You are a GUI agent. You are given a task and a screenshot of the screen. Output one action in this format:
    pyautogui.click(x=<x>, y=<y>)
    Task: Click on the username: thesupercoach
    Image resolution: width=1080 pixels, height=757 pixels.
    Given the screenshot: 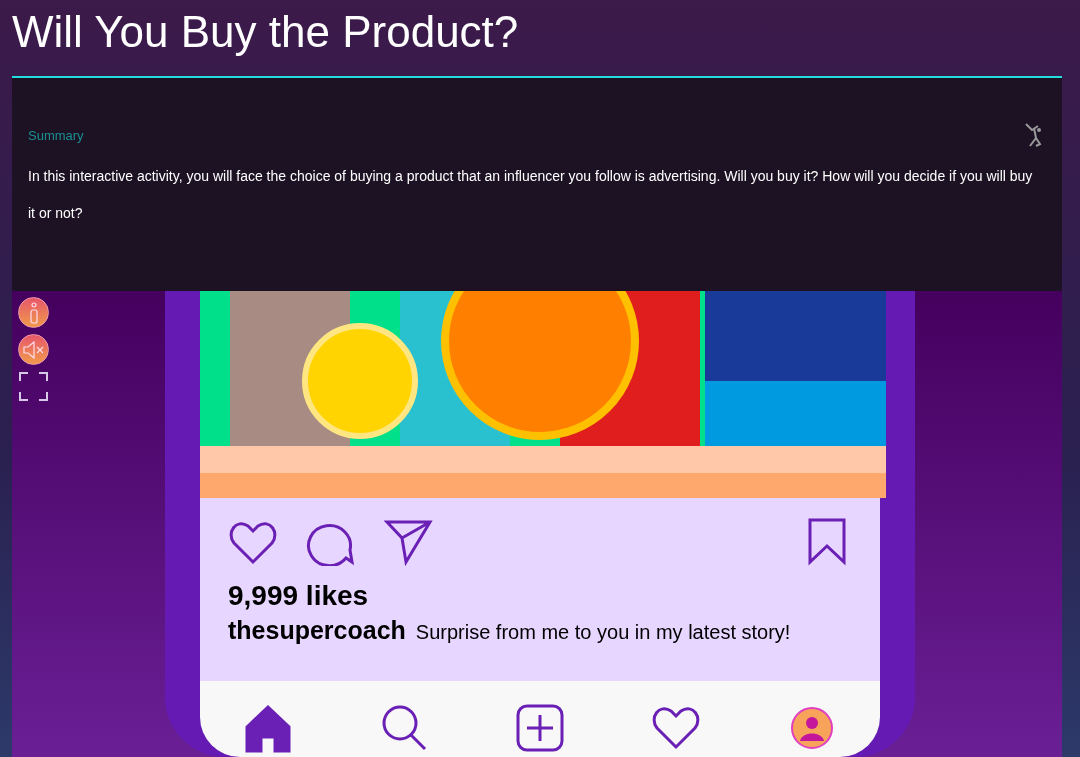 What is the action you would take?
    pyautogui.click(x=317, y=630)
    